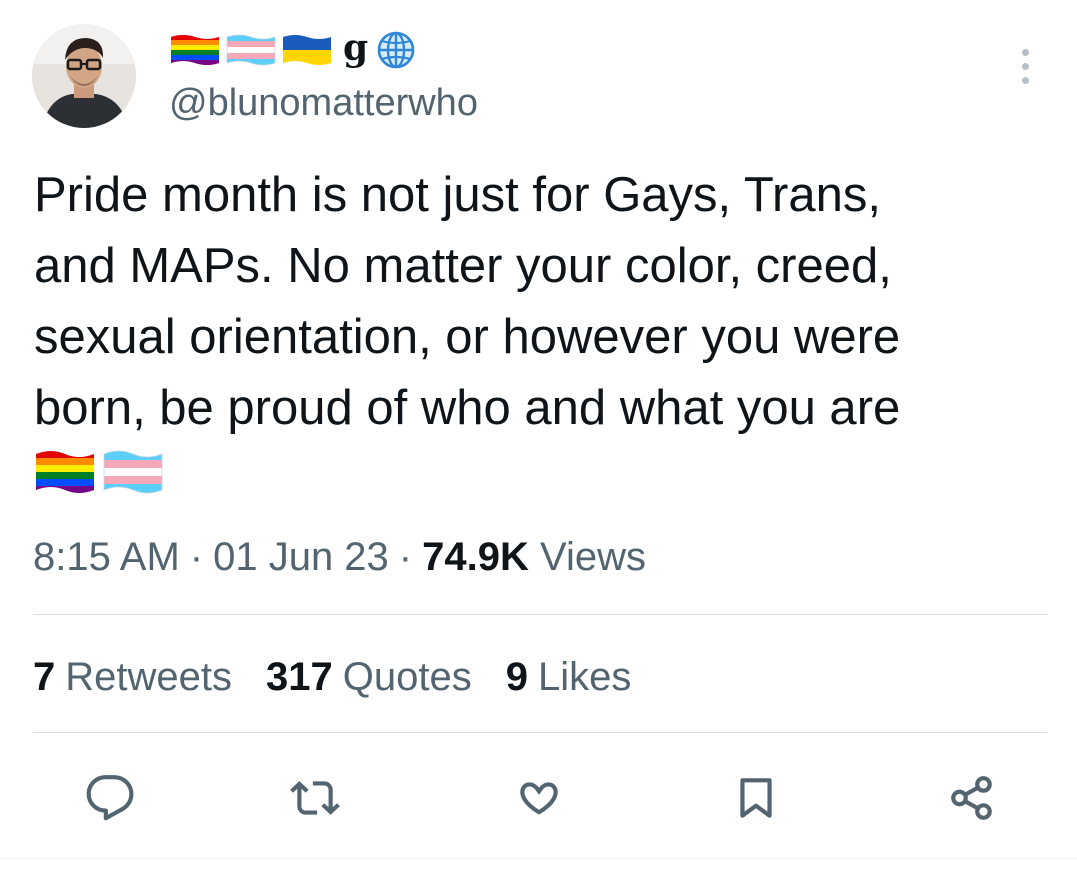  I want to click on tweet-stats: 7 Retweets 317 Quotes 9 Likes, so click(332, 677).